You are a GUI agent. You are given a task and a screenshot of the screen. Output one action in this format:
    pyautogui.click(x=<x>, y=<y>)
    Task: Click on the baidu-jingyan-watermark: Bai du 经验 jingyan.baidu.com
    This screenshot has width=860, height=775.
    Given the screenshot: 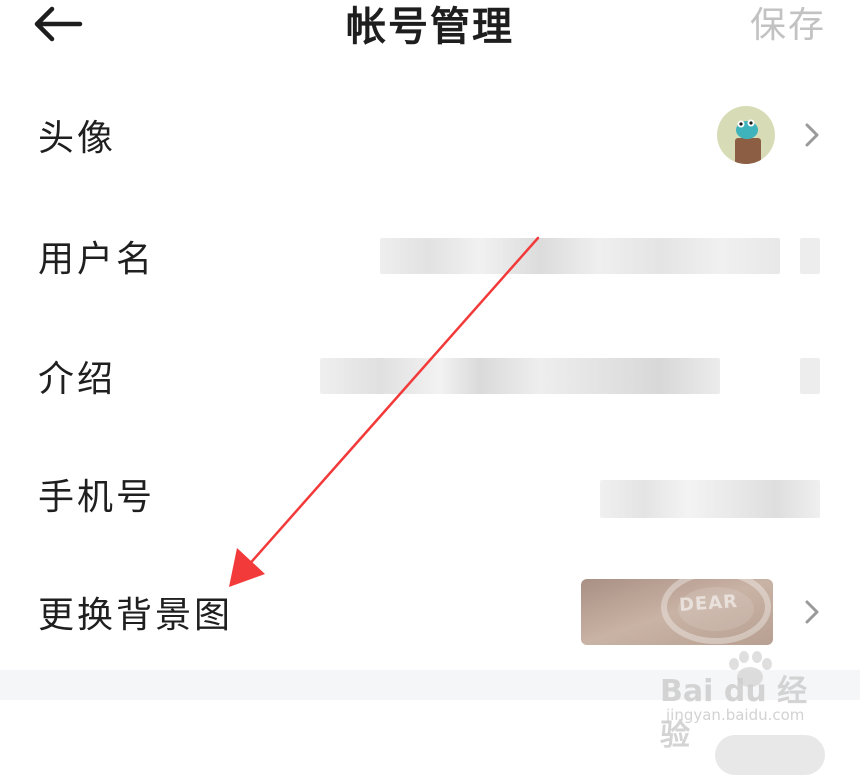 What is the action you would take?
    pyautogui.click(x=747, y=702)
    